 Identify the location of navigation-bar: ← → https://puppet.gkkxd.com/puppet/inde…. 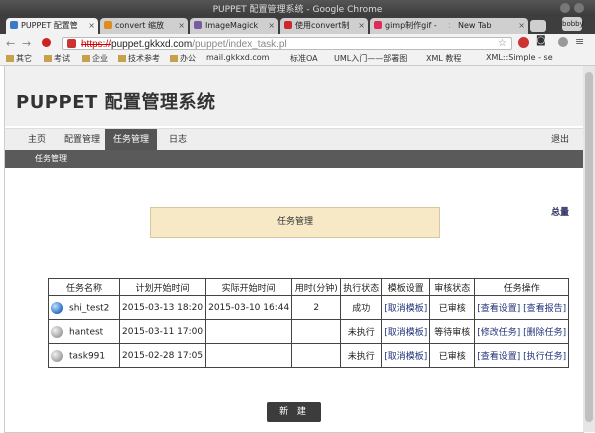
(297, 43).